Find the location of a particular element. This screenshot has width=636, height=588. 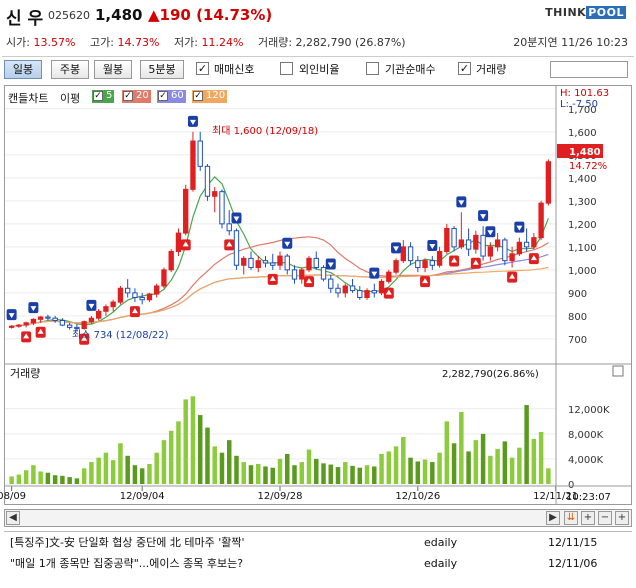

high-label: H: 101.63 is located at coordinates (584, 93).